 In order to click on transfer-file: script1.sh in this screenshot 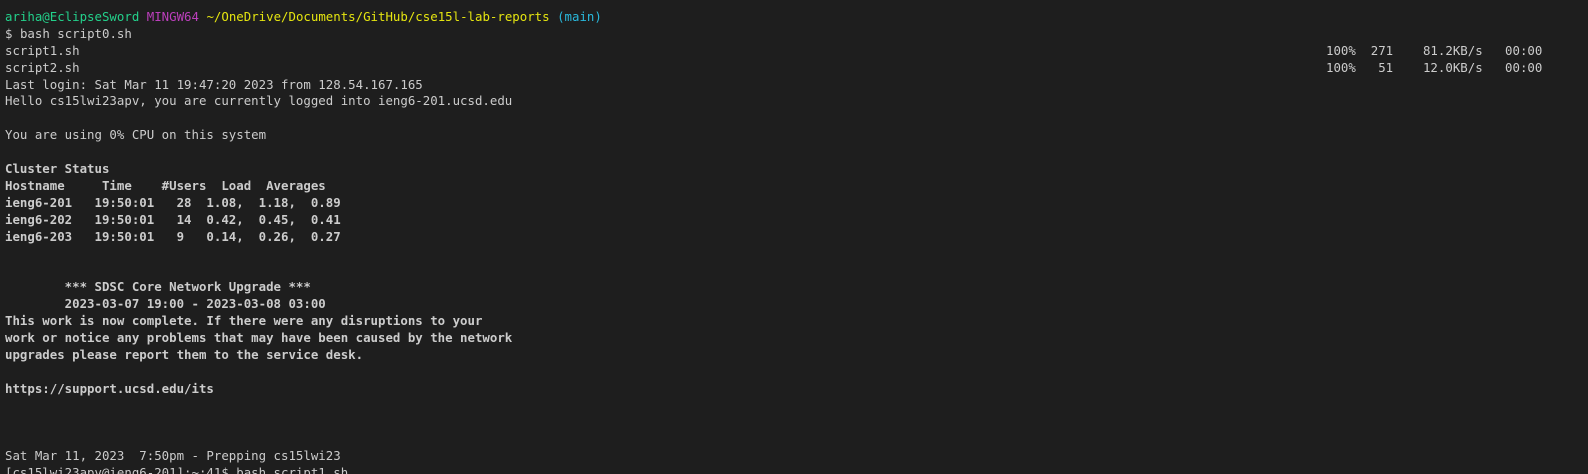, I will do `click(42, 50)`.